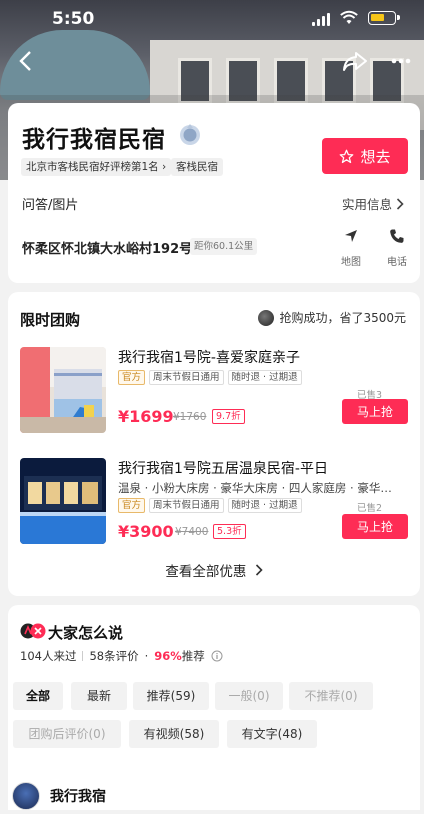 The height and width of the screenshot is (814, 424). What do you see at coordinates (59, 796) in the screenshot?
I see `review-author: 我行我宿` at bounding box center [59, 796].